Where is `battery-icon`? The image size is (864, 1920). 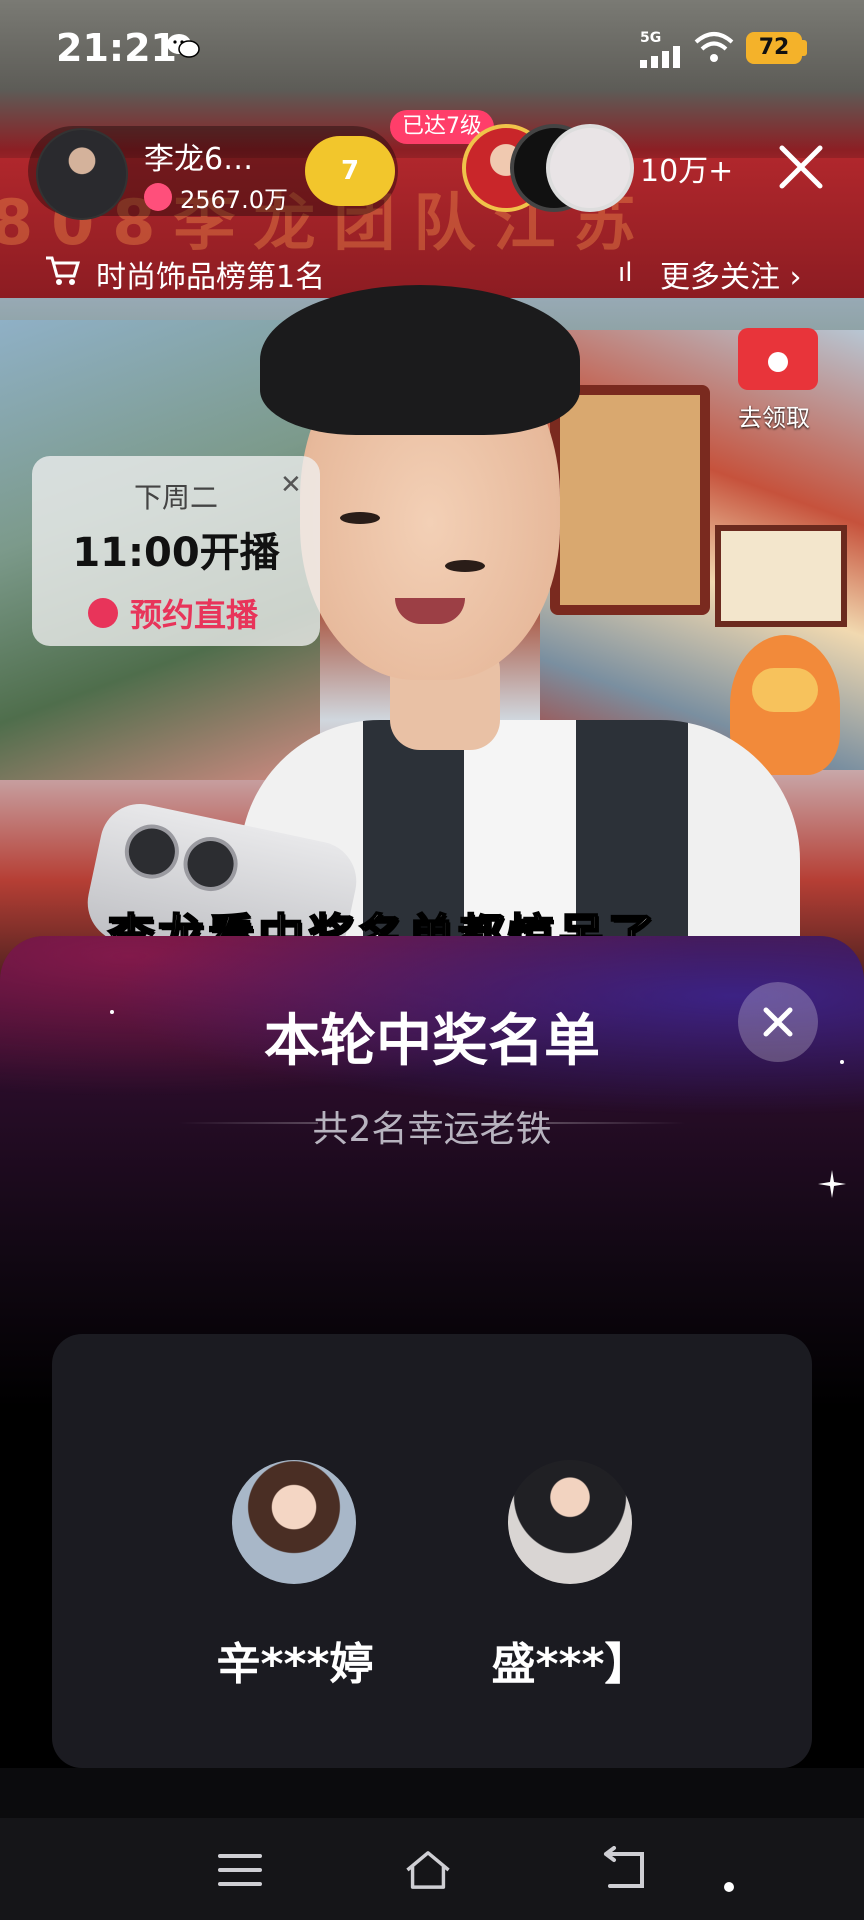 battery-icon is located at coordinates (804, 48).